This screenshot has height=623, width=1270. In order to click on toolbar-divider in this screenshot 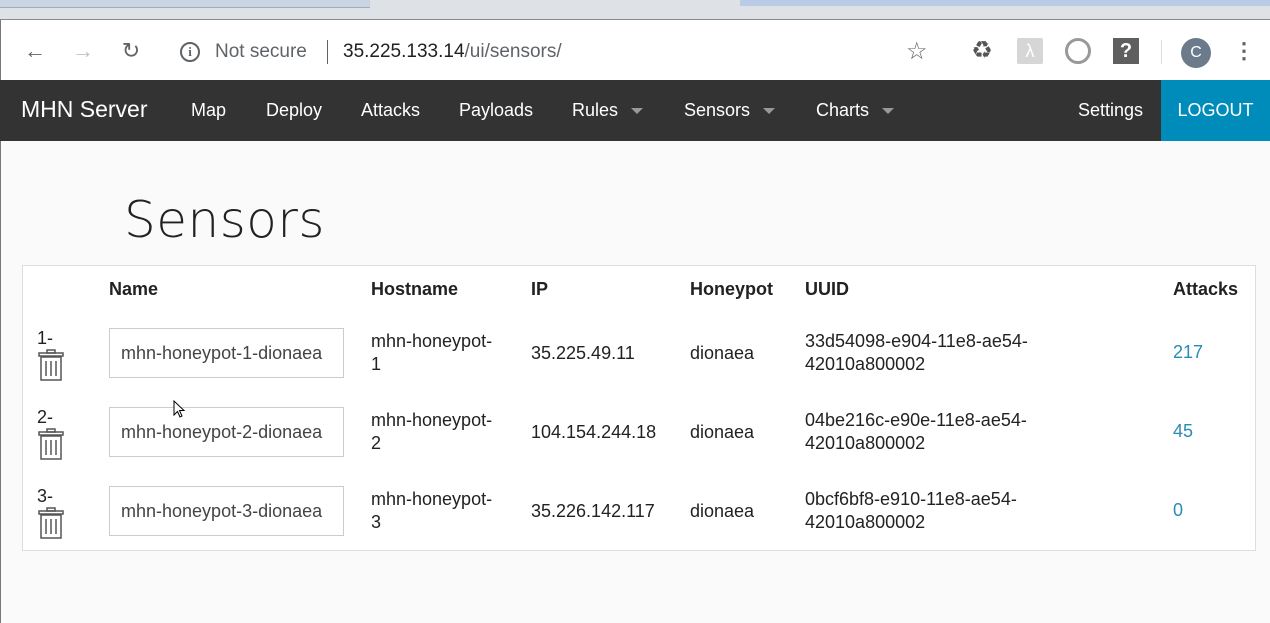, I will do `click(1161, 52)`.